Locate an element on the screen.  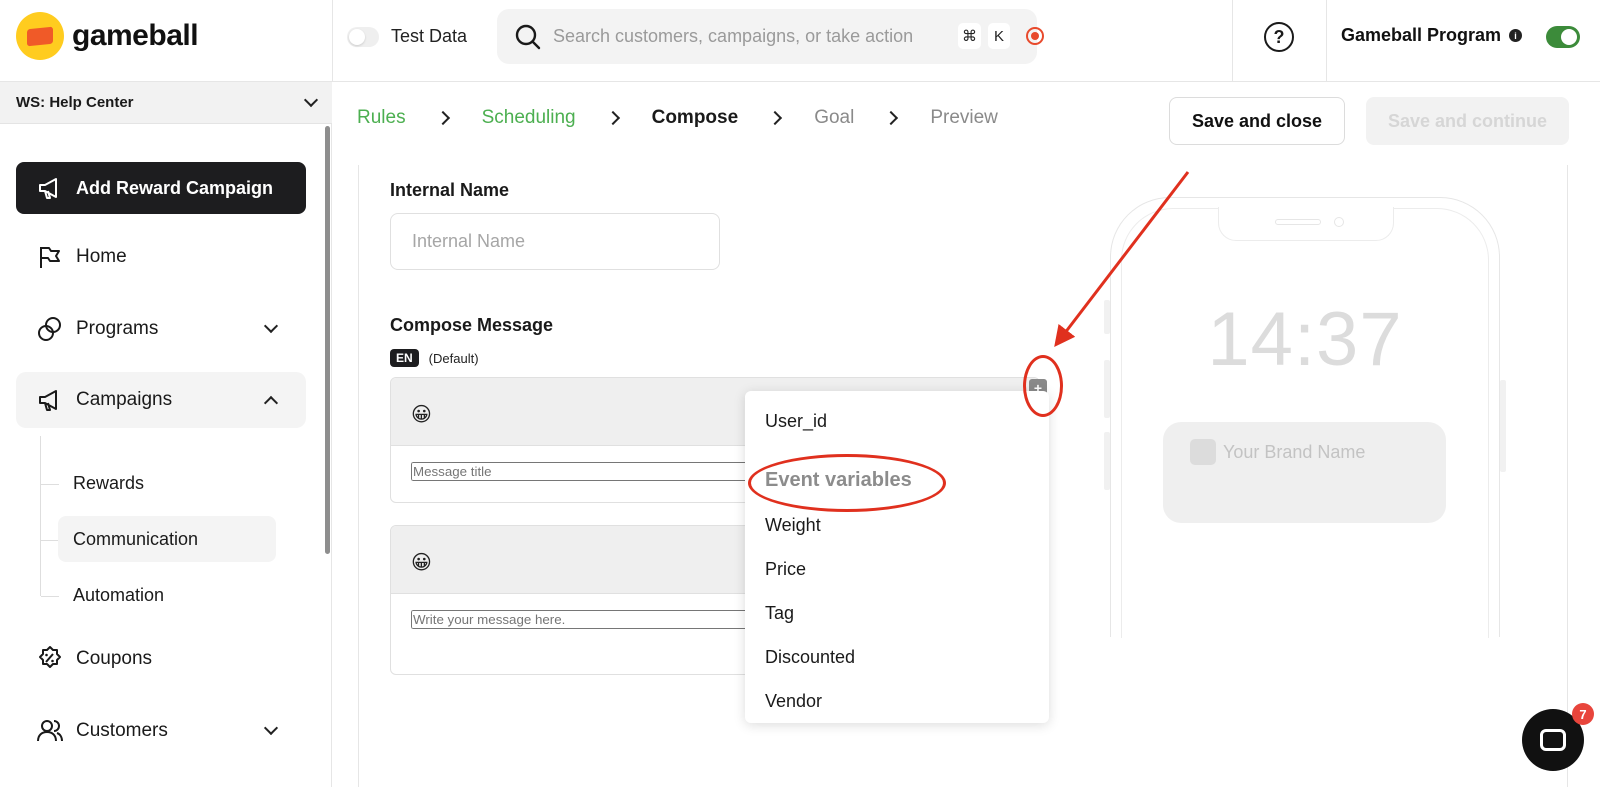
annotation-arrow is located at coordinates (1122, 259).